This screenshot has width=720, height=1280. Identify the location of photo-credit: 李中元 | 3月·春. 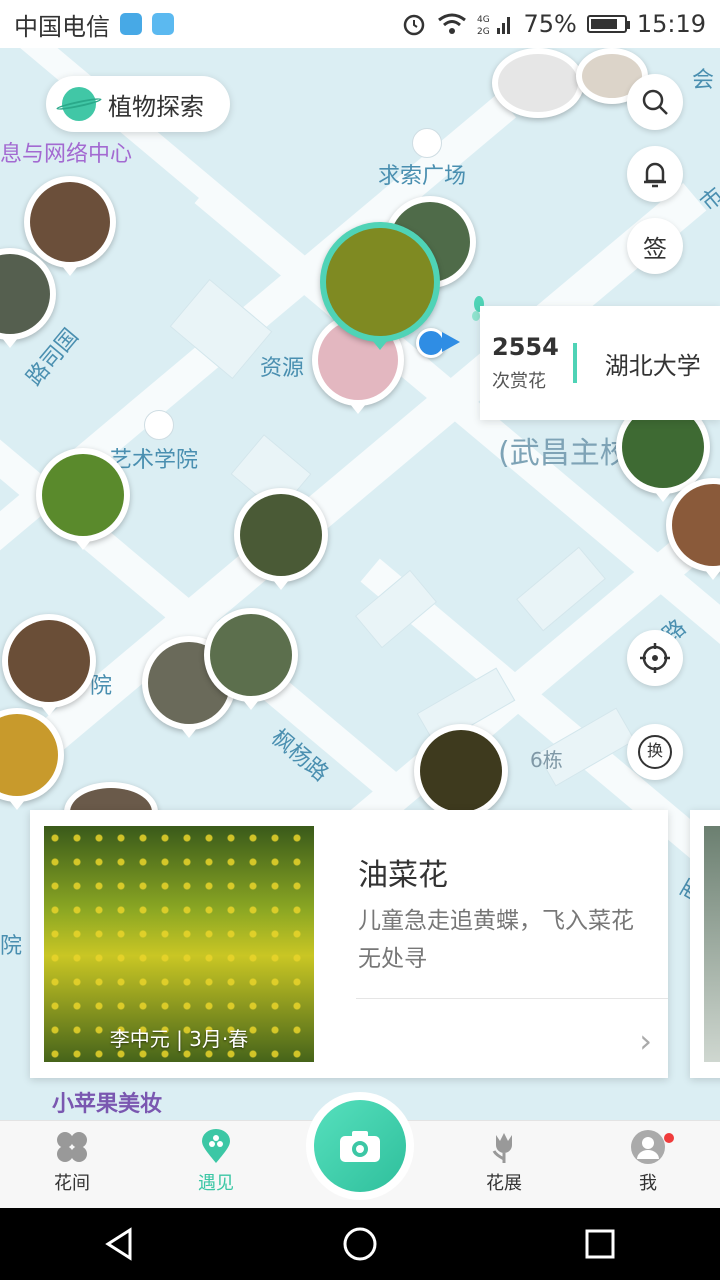
(179, 1039).